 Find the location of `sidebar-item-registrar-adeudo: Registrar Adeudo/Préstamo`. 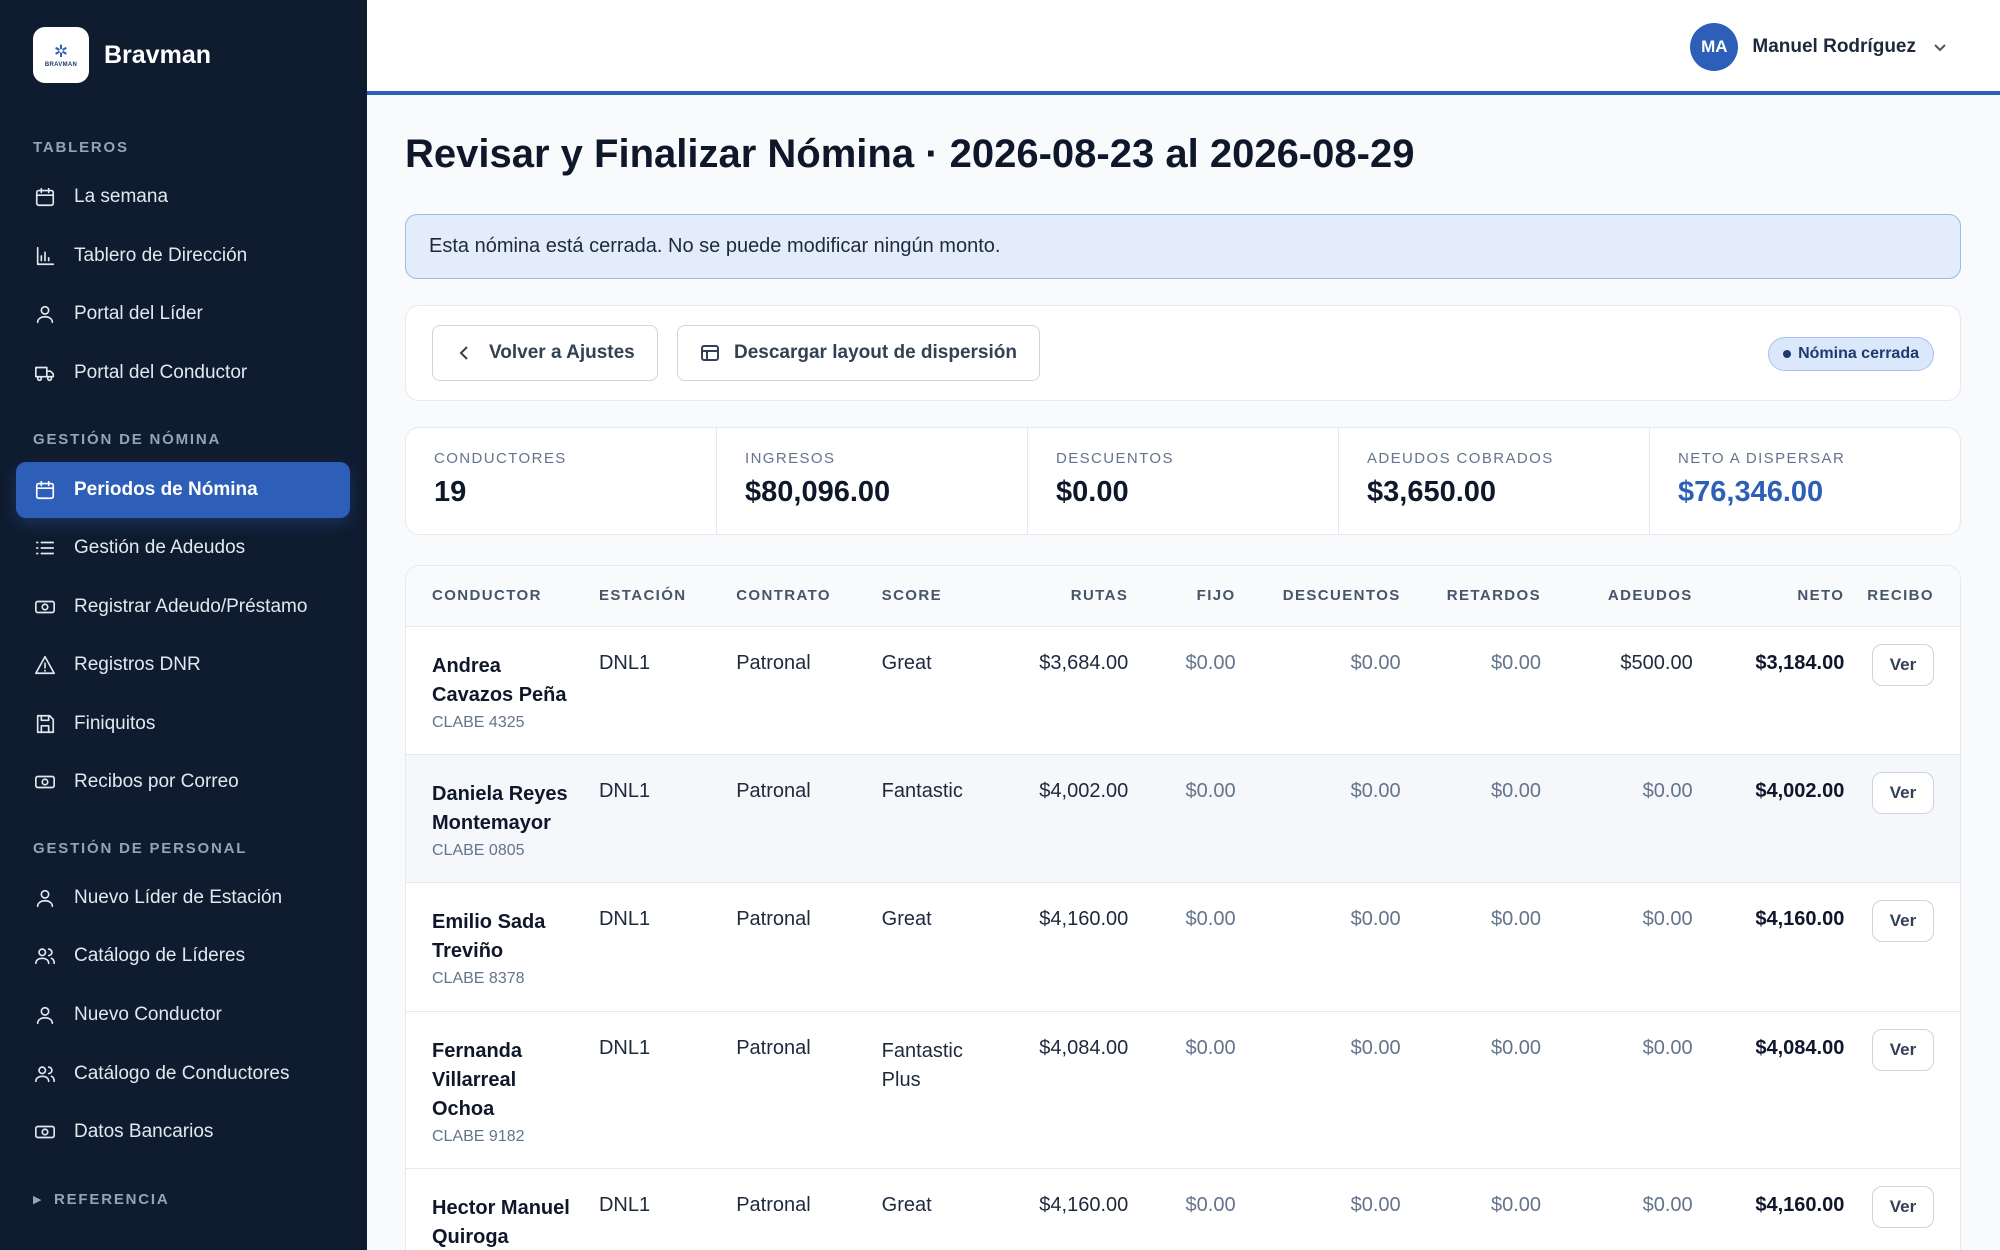

sidebar-item-registrar-adeudo: Registrar Adeudo/Préstamo is located at coordinates (183, 607).